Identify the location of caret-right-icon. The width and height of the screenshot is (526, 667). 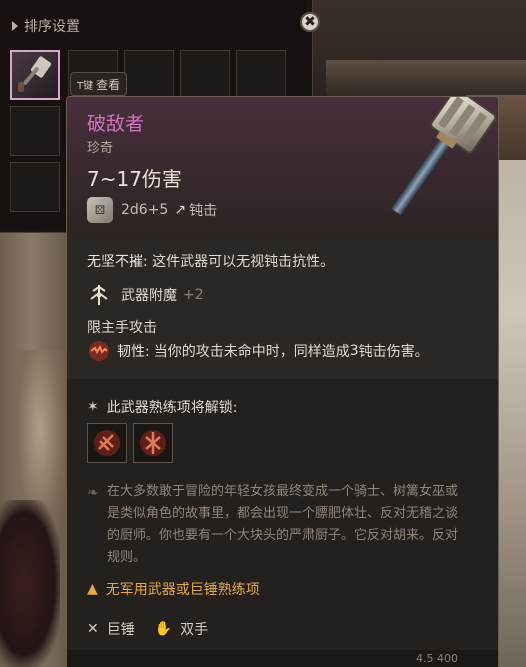
(15, 26).